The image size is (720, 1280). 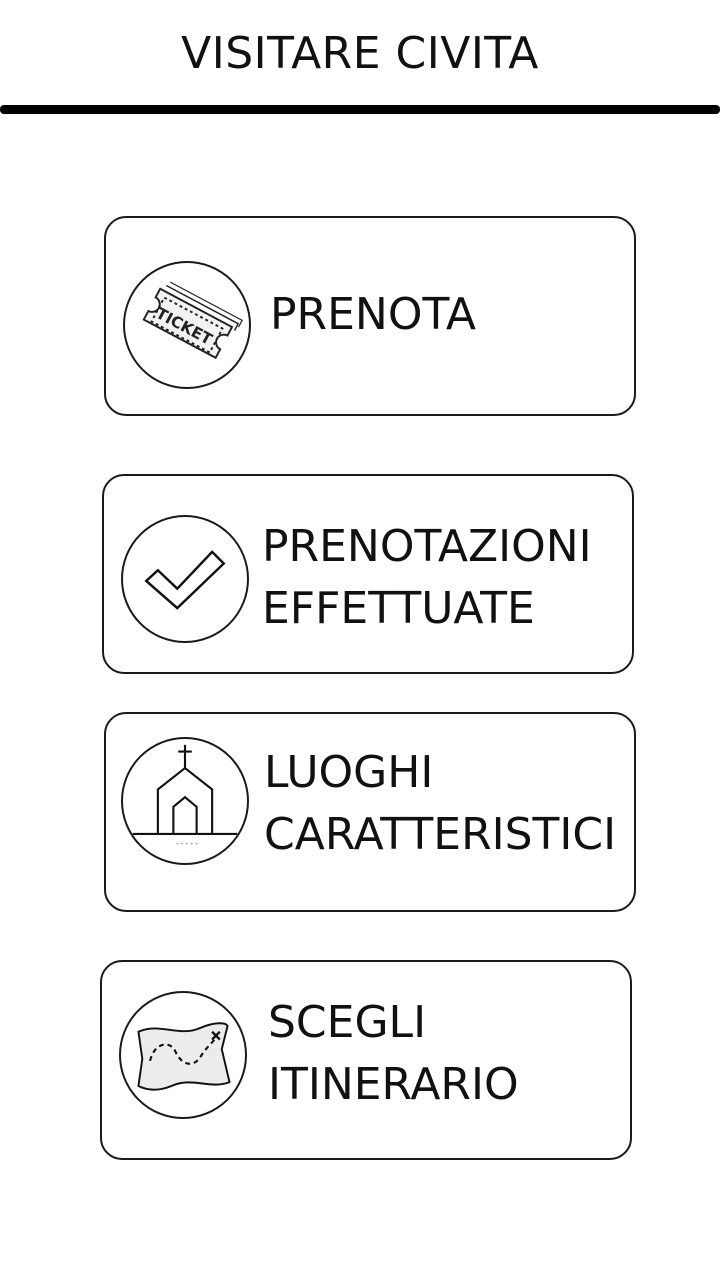 I want to click on scegli-itinerario-label-line-1: SCEGLI, so click(x=347, y=1022).